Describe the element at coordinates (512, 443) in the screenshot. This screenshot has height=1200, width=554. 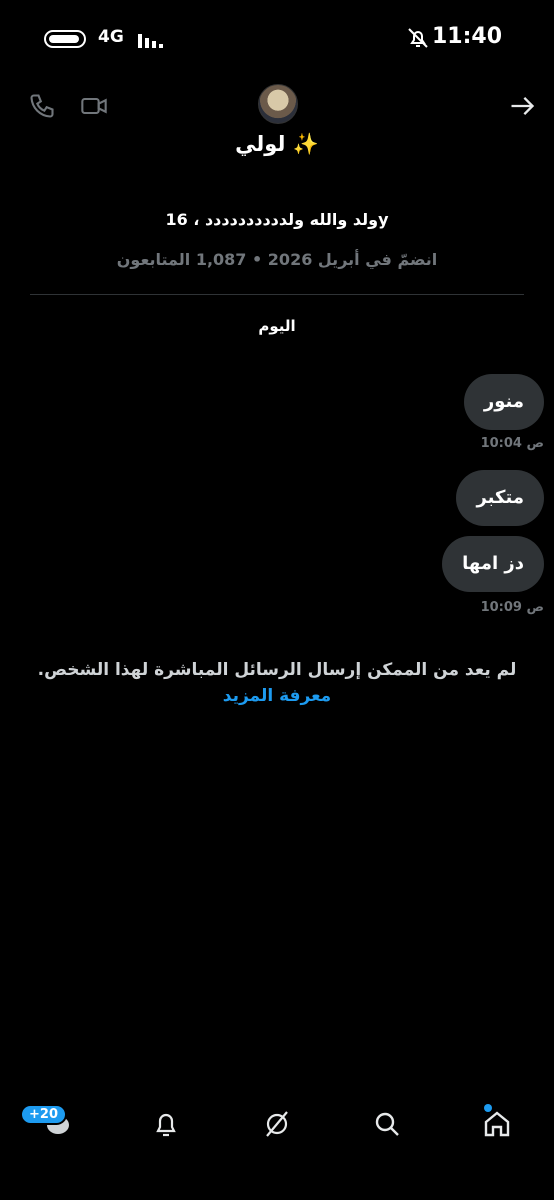
I see `message-time: 10:04 ص` at that location.